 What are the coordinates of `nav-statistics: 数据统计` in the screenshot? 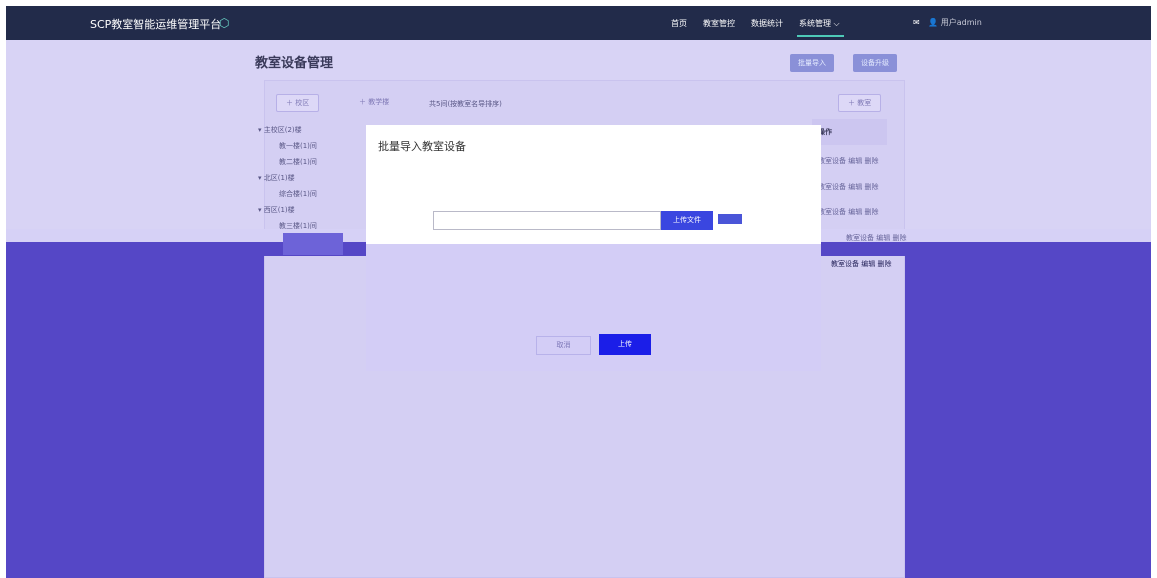 It's located at (767, 23).